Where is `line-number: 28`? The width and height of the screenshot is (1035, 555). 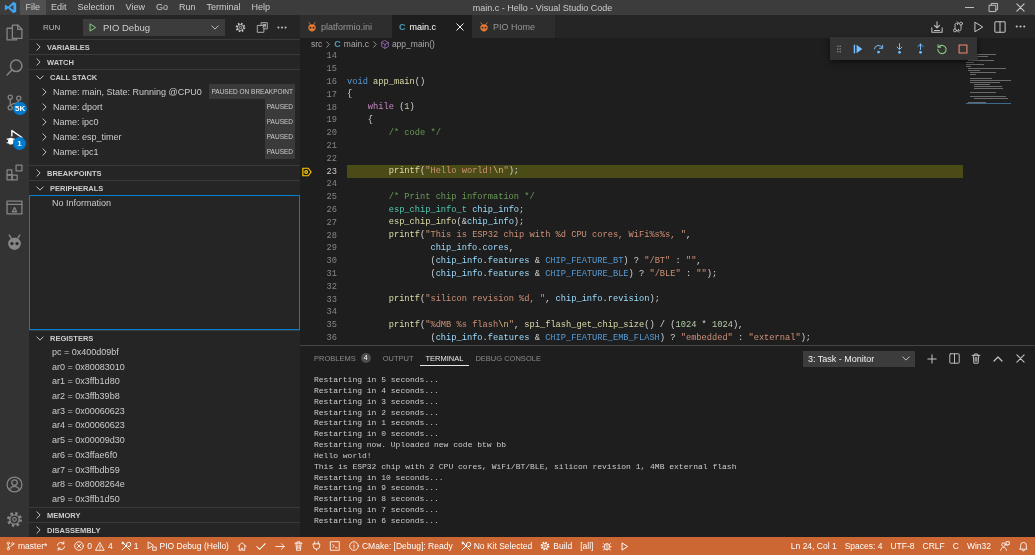
line-number: 28 is located at coordinates (331, 235).